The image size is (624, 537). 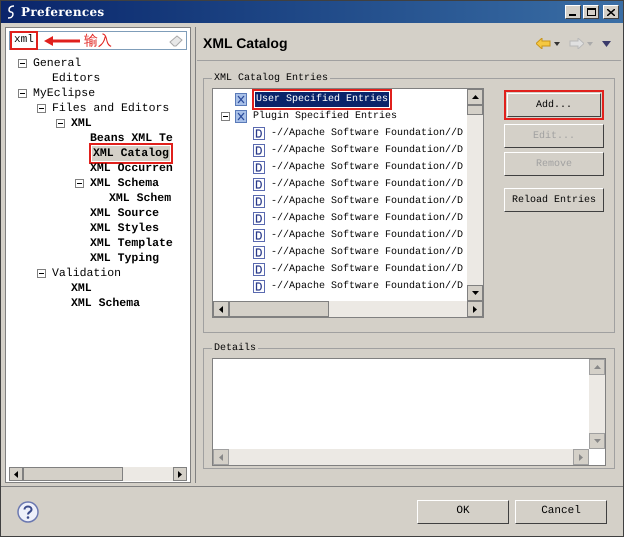 I want to click on scroll-up-button, so click(x=475, y=97).